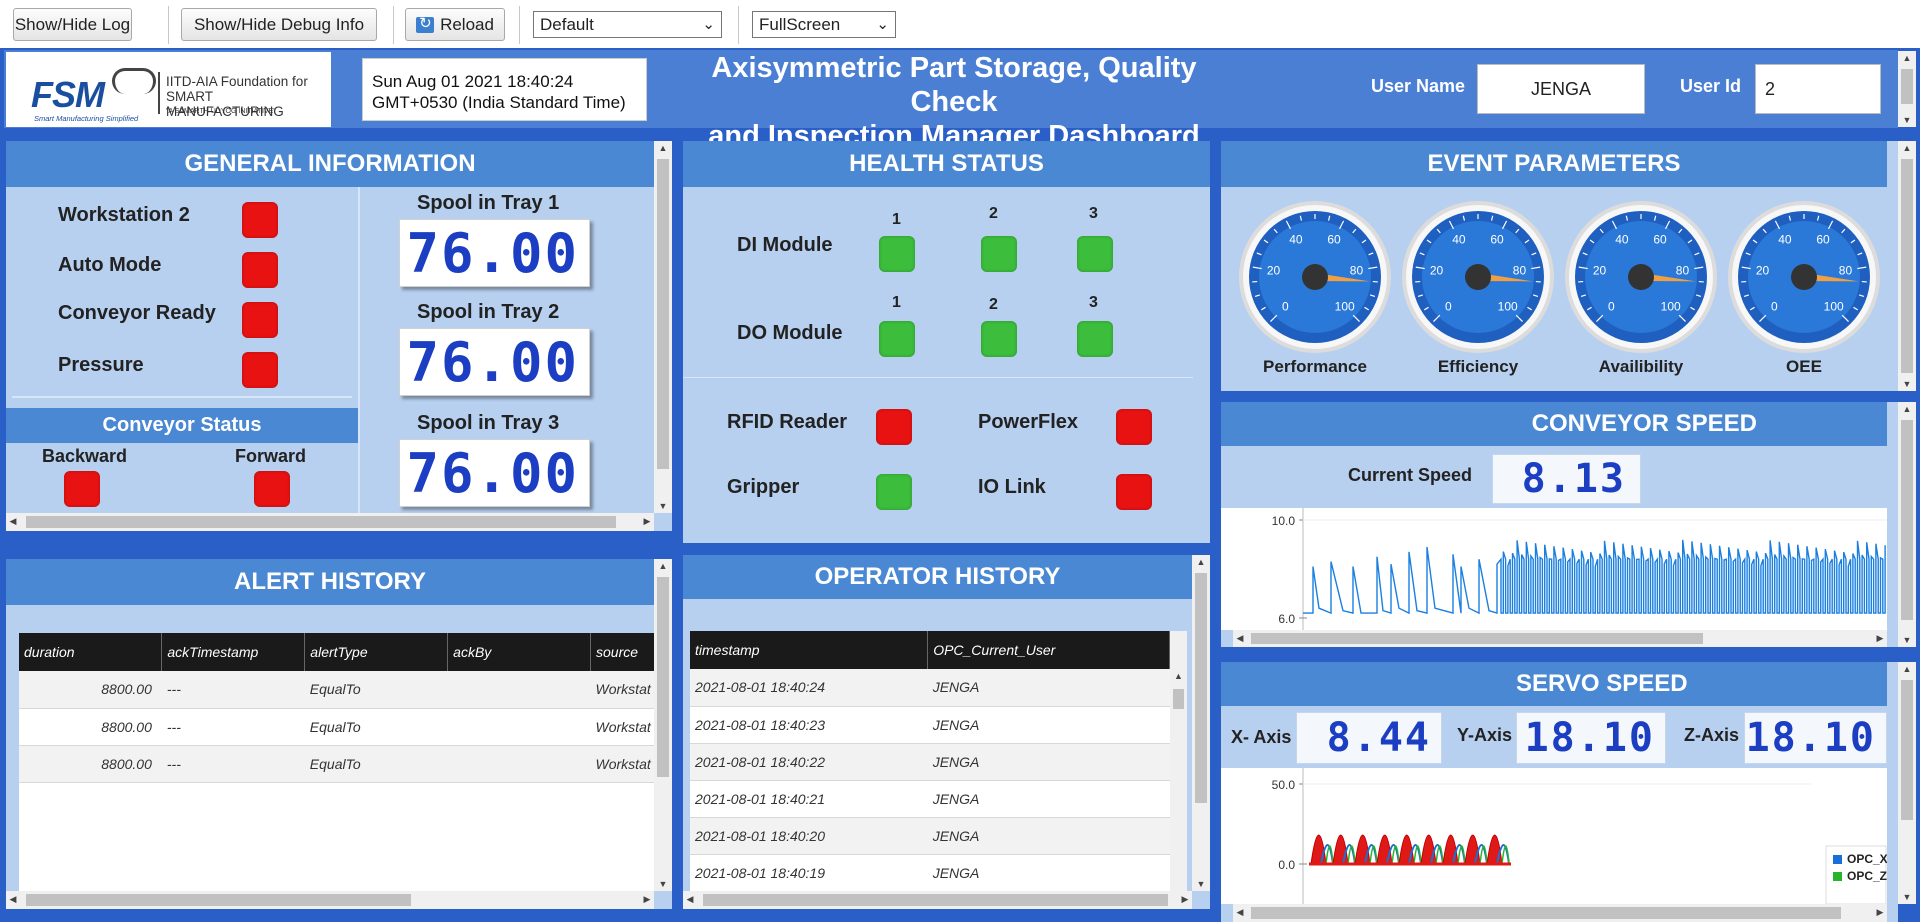  Describe the element at coordinates (1048, 650) in the screenshot. I see `column-header: OPC_Current_User` at that location.